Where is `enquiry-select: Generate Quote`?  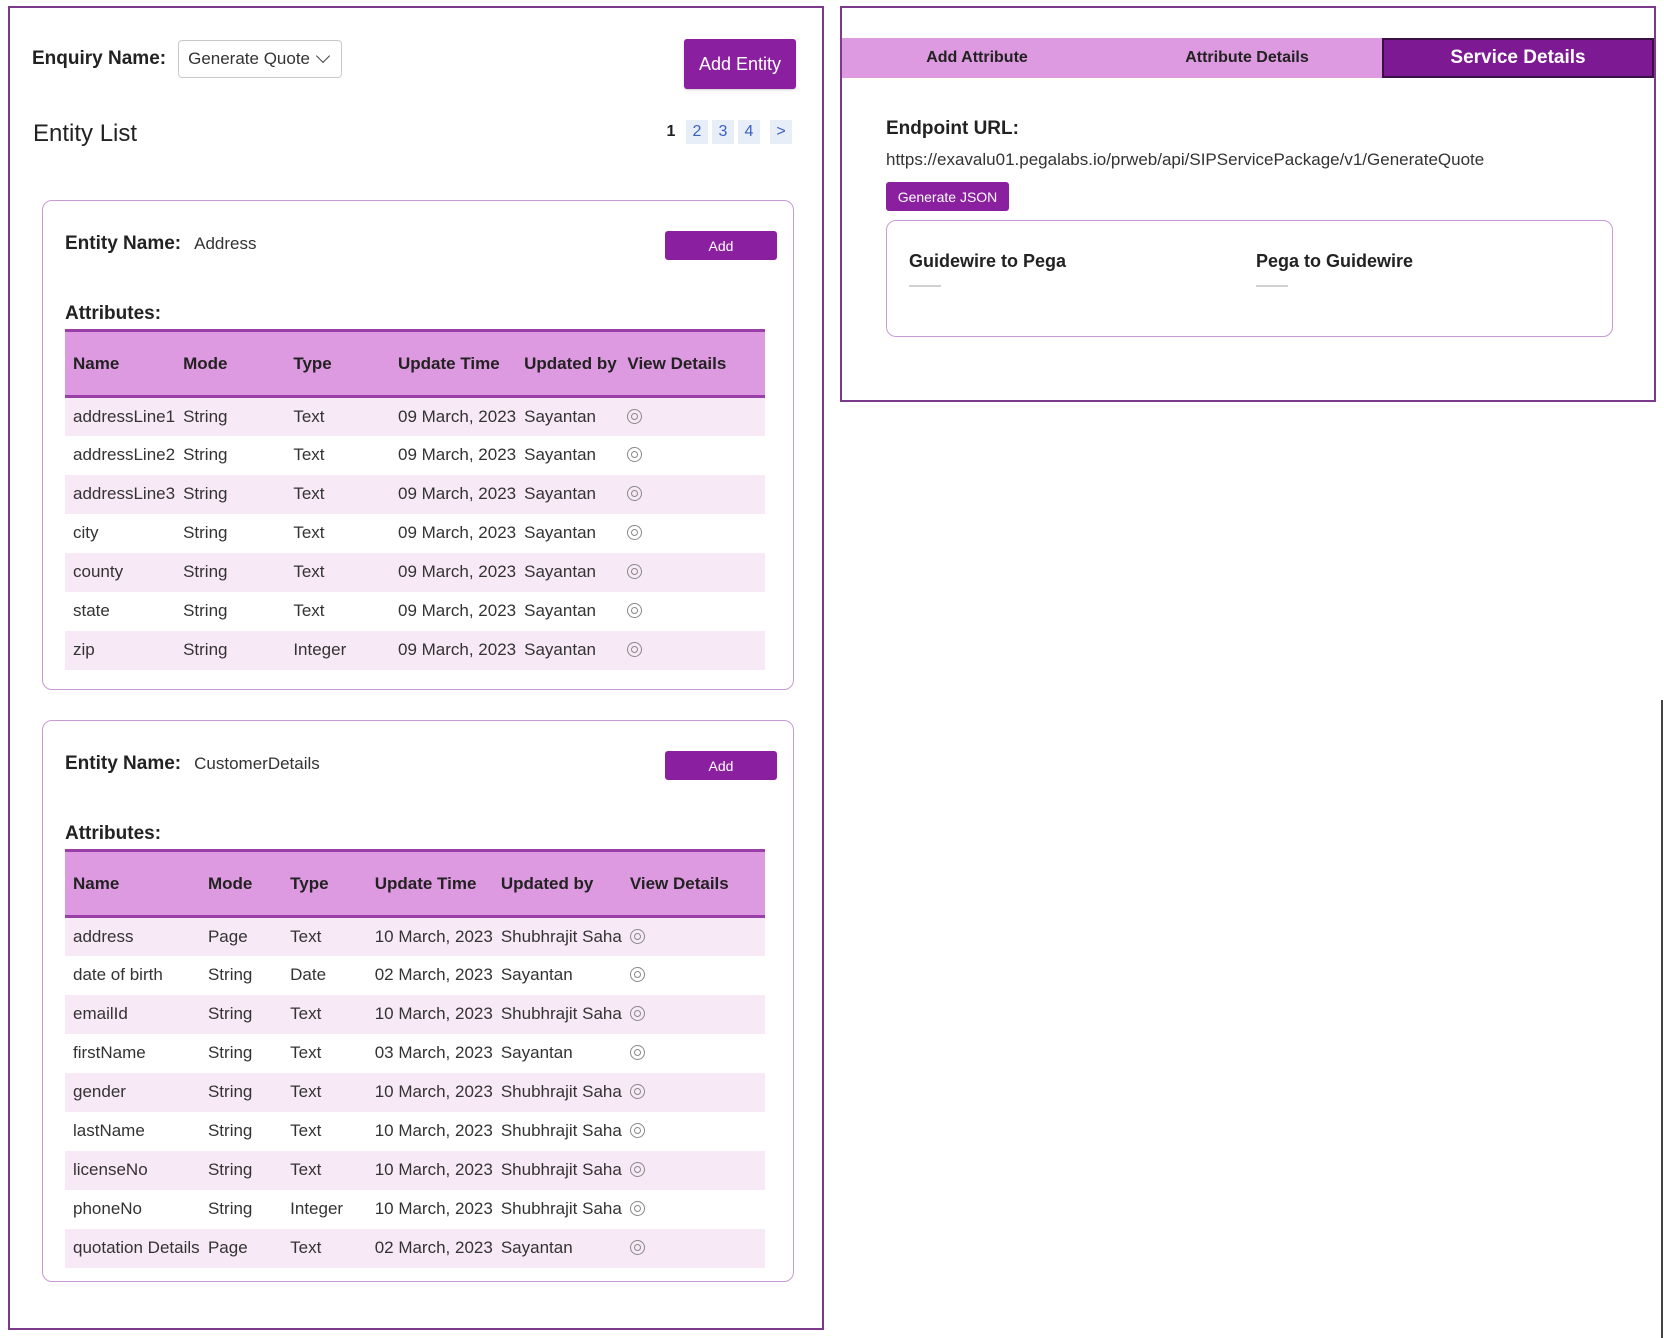
enquiry-select: Generate Quote is located at coordinates (260, 59).